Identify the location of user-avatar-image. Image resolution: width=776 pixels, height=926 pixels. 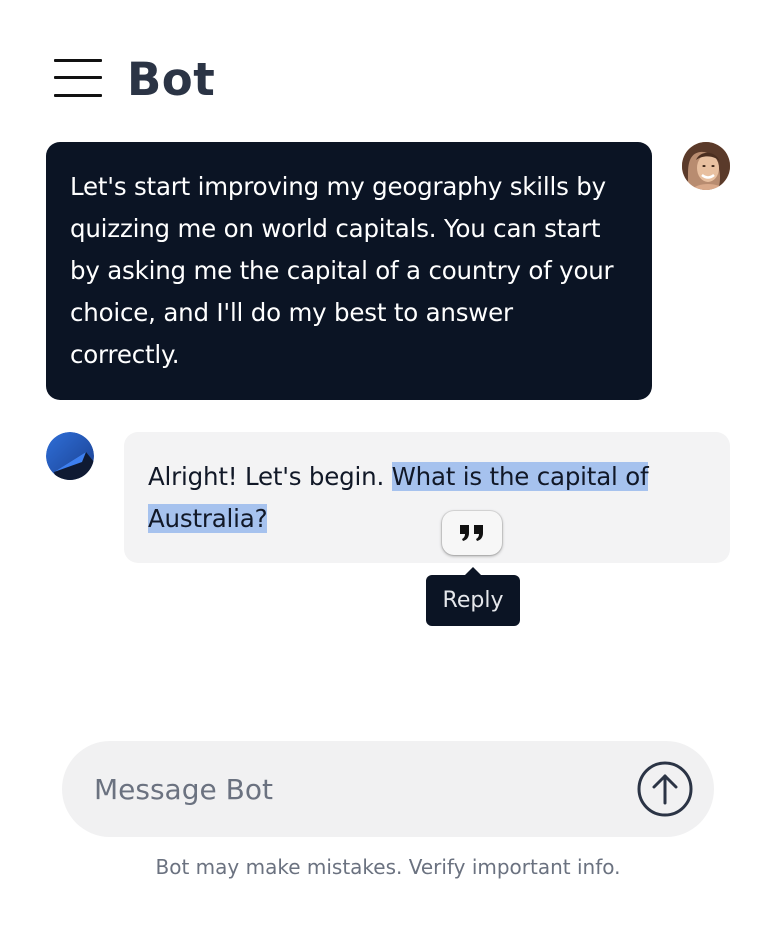
(706, 166).